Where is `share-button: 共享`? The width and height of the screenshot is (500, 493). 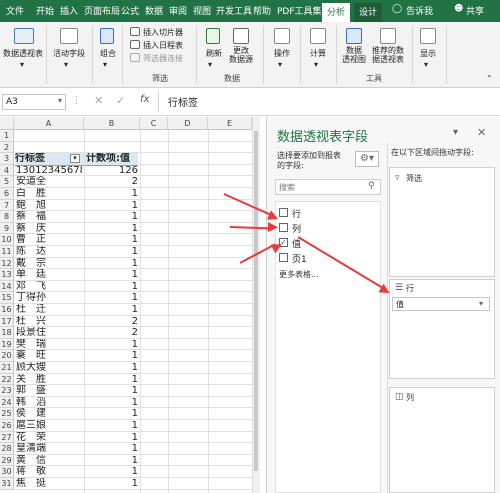
share-button: 共享 is located at coordinates (475, 10).